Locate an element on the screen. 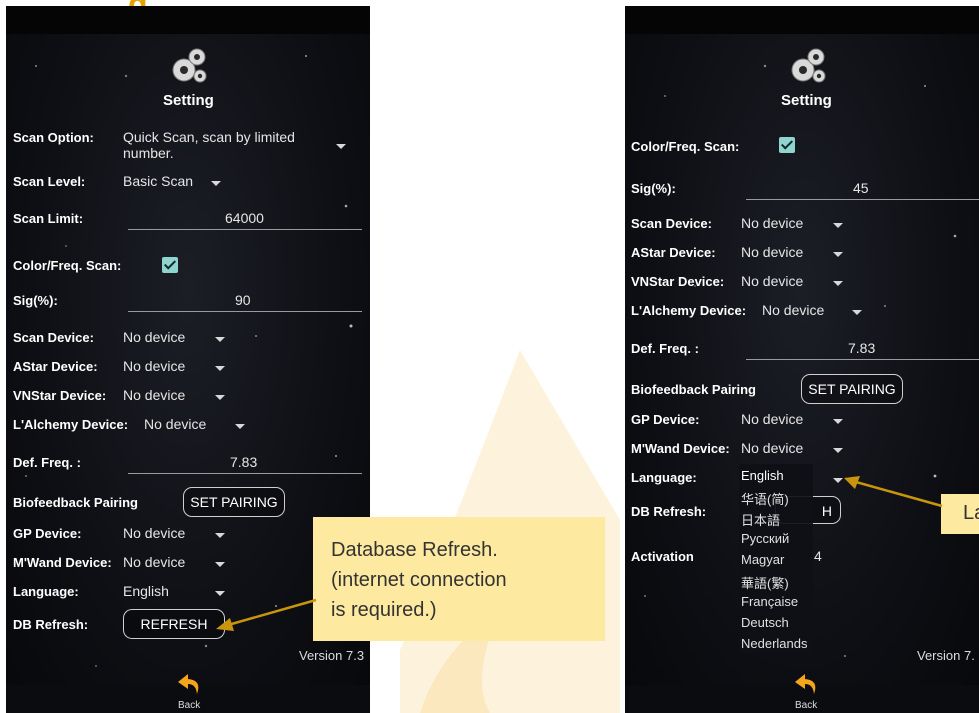 Image resolution: width=979 pixels, height=713 pixels. version-text: Version 7.3 is located at coordinates (332, 655).